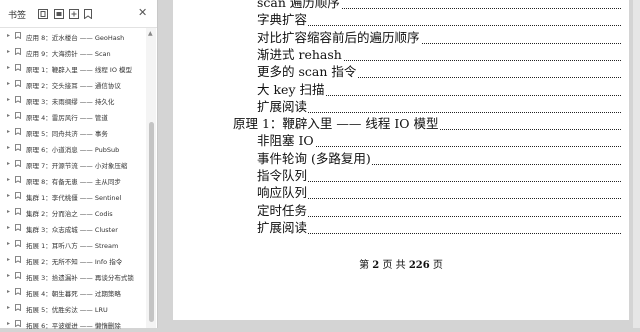 Image resolution: width=640 pixels, height=332 pixels. Describe the element at coordinates (67, 310) in the screenshot. I see `bookmark-label: 拓展 5：优胜劣汰 —— LRU` at that location.